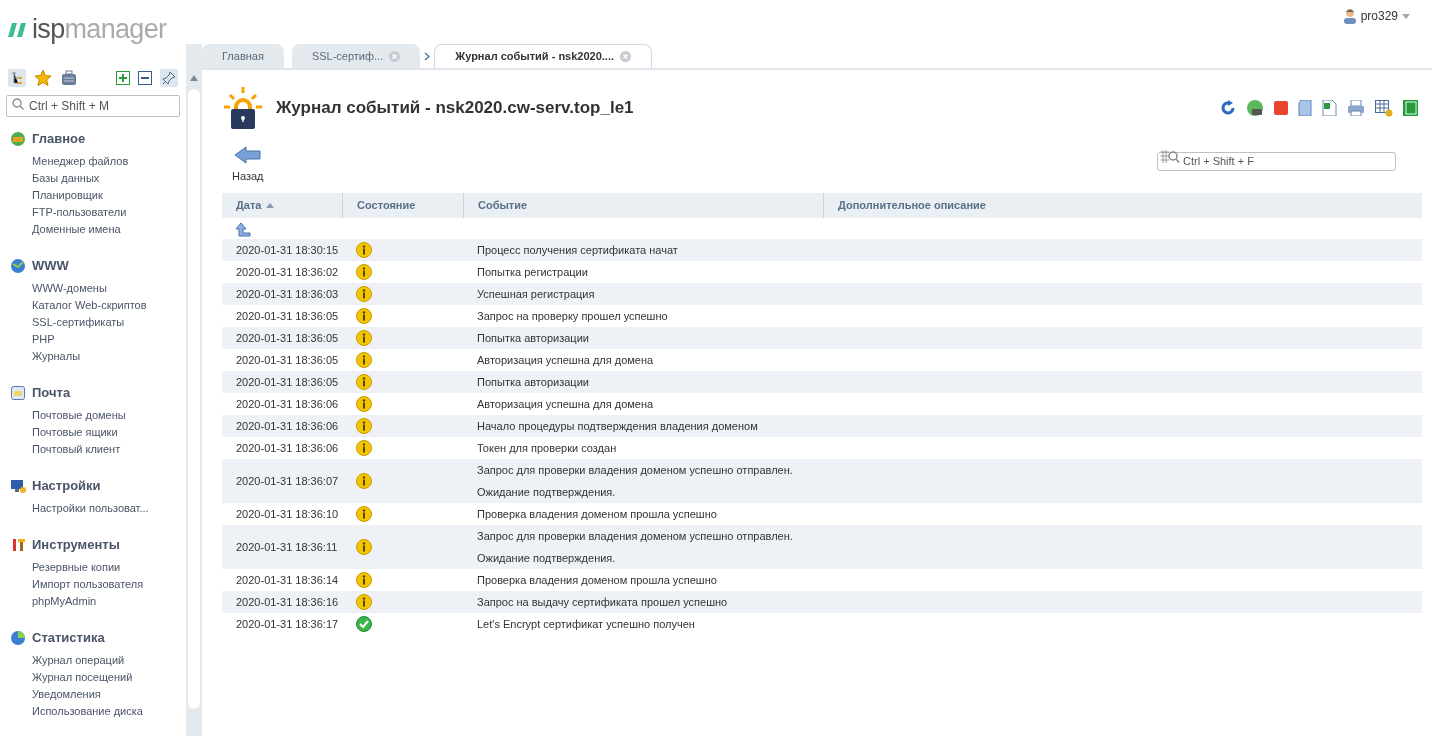 The image size is (1432, 736). What do you see at coordinates (643, 205) in the screenshot?
I see `column-header: Событие` at bounding box center [643, 205].